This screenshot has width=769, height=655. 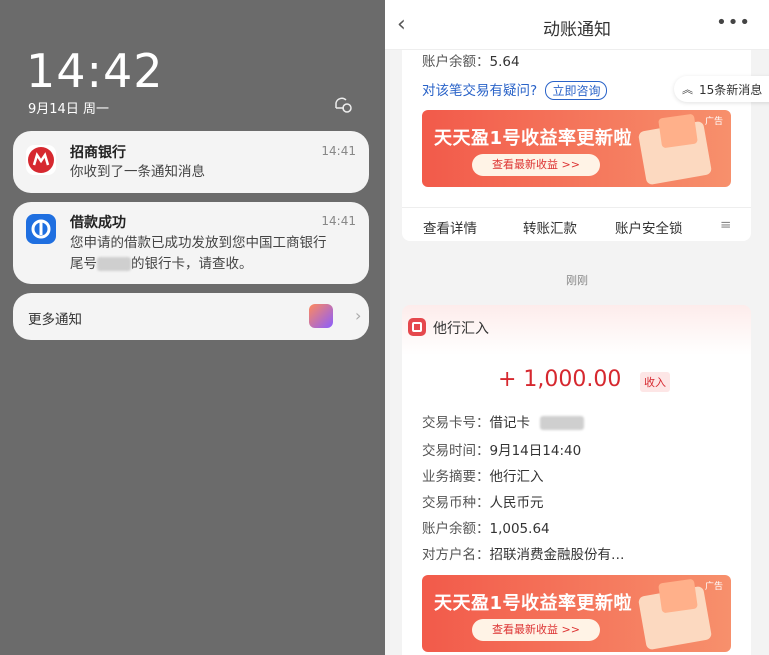 What do you see at coordinates (98, 153) in the screenshot?
I see `notification-app-name: 招商银行` at bounding box center [98, 153].